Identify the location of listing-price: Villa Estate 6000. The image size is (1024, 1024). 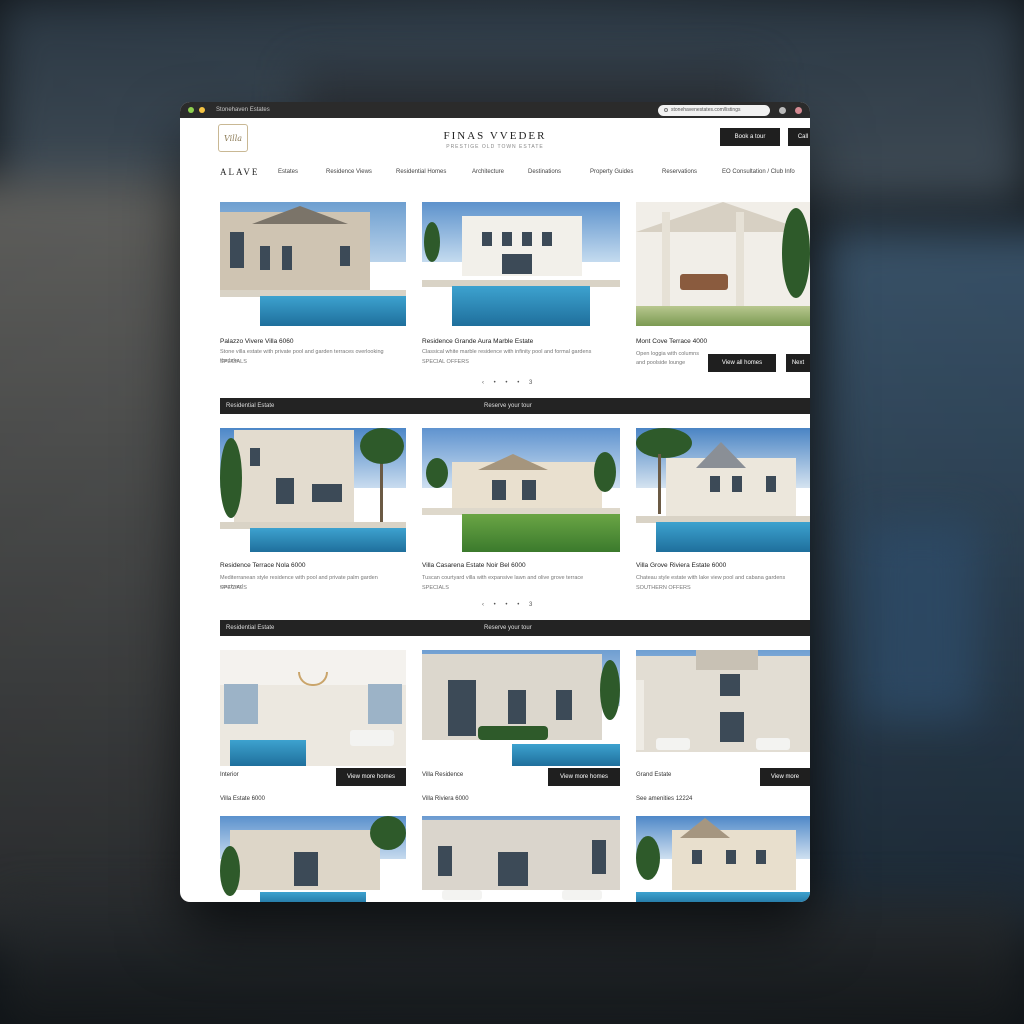
(242, 799).